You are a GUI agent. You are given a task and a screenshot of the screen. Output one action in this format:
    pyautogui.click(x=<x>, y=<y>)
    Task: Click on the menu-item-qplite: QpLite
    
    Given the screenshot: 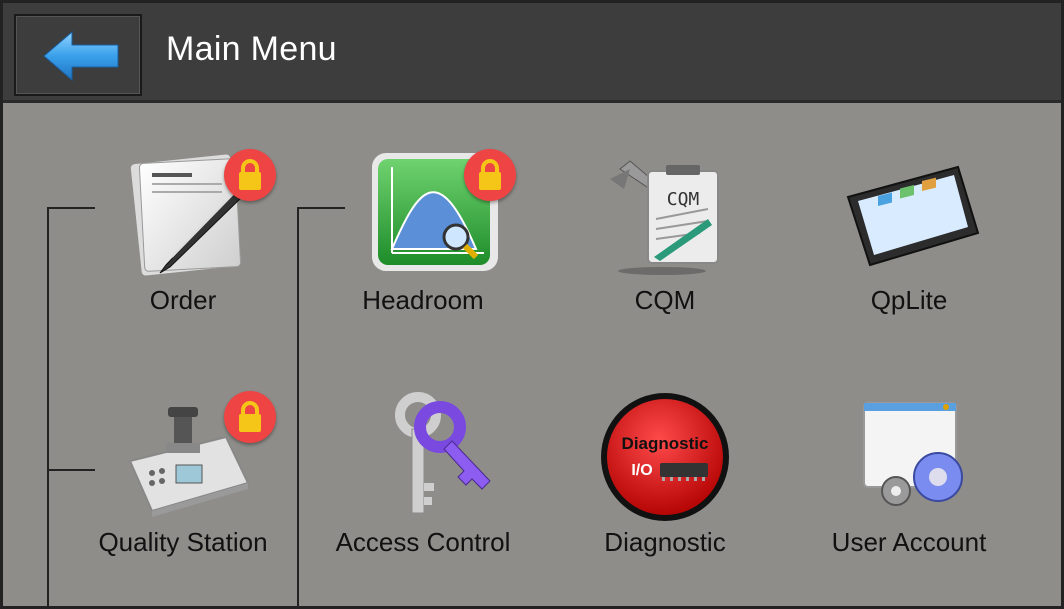 What is the action you would take?
    pyautogui.click(x=909, y=232)
    